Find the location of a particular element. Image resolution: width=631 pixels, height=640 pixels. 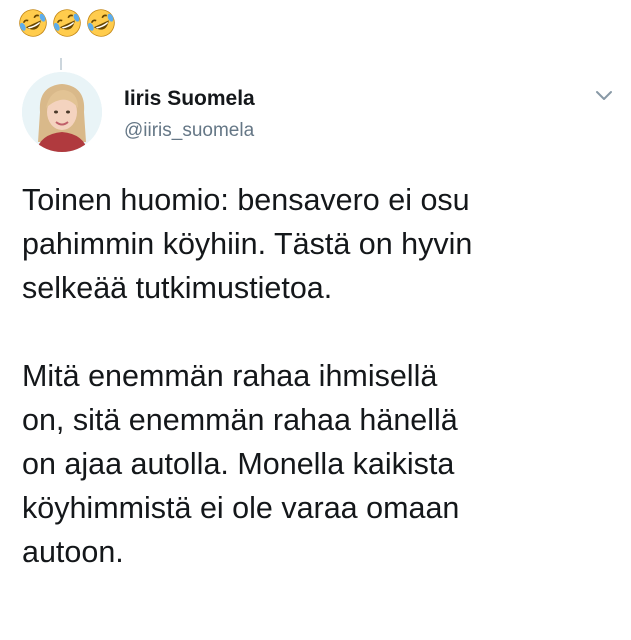

chevron-down-icon is located at coordinates (604, 96).